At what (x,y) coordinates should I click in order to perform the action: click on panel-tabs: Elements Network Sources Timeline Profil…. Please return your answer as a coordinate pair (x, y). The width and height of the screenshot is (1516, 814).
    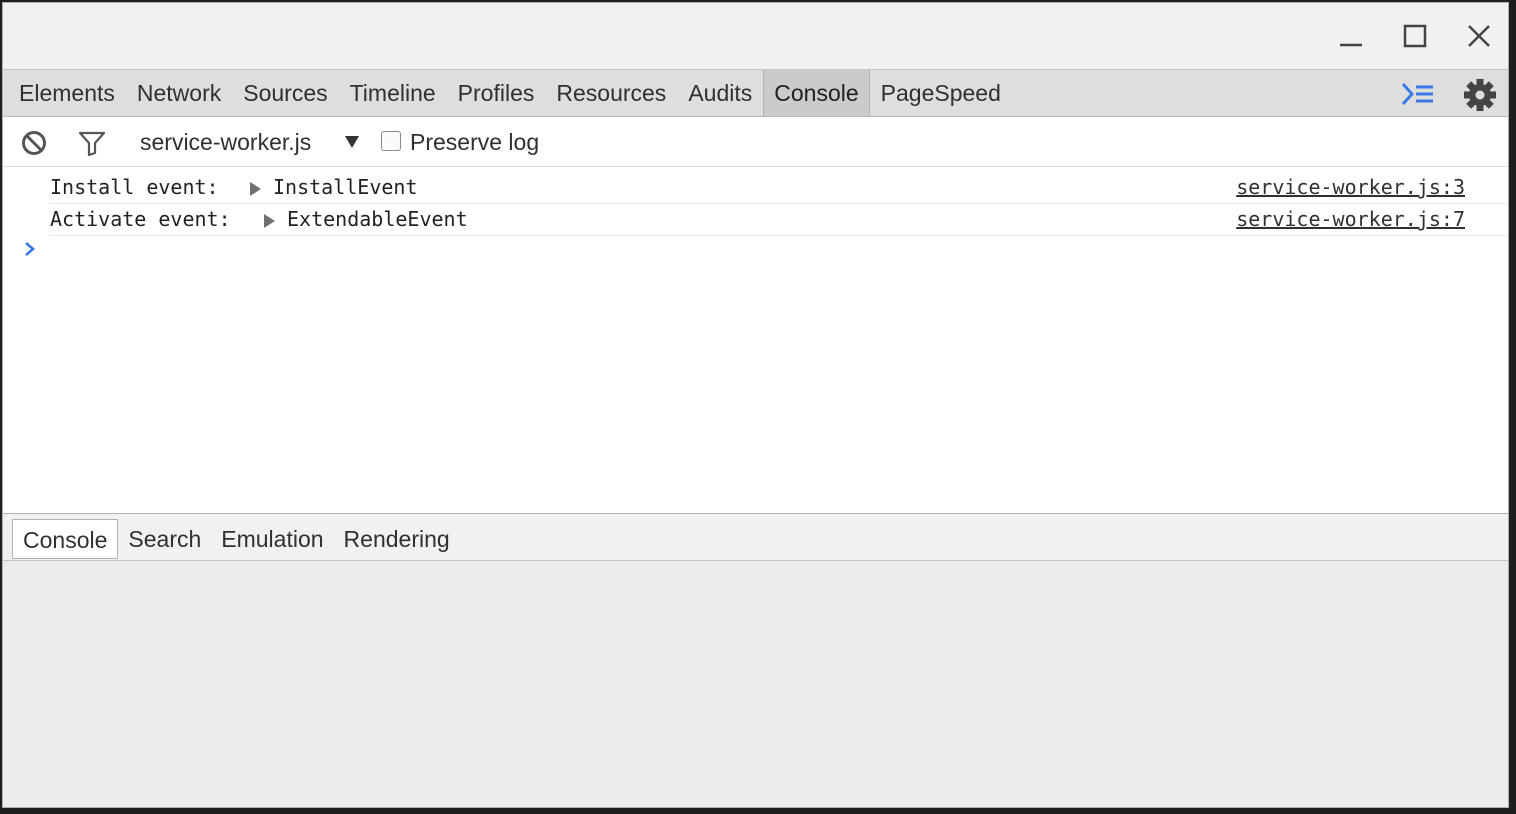
    Looking at the image, I should click on (510, 93).